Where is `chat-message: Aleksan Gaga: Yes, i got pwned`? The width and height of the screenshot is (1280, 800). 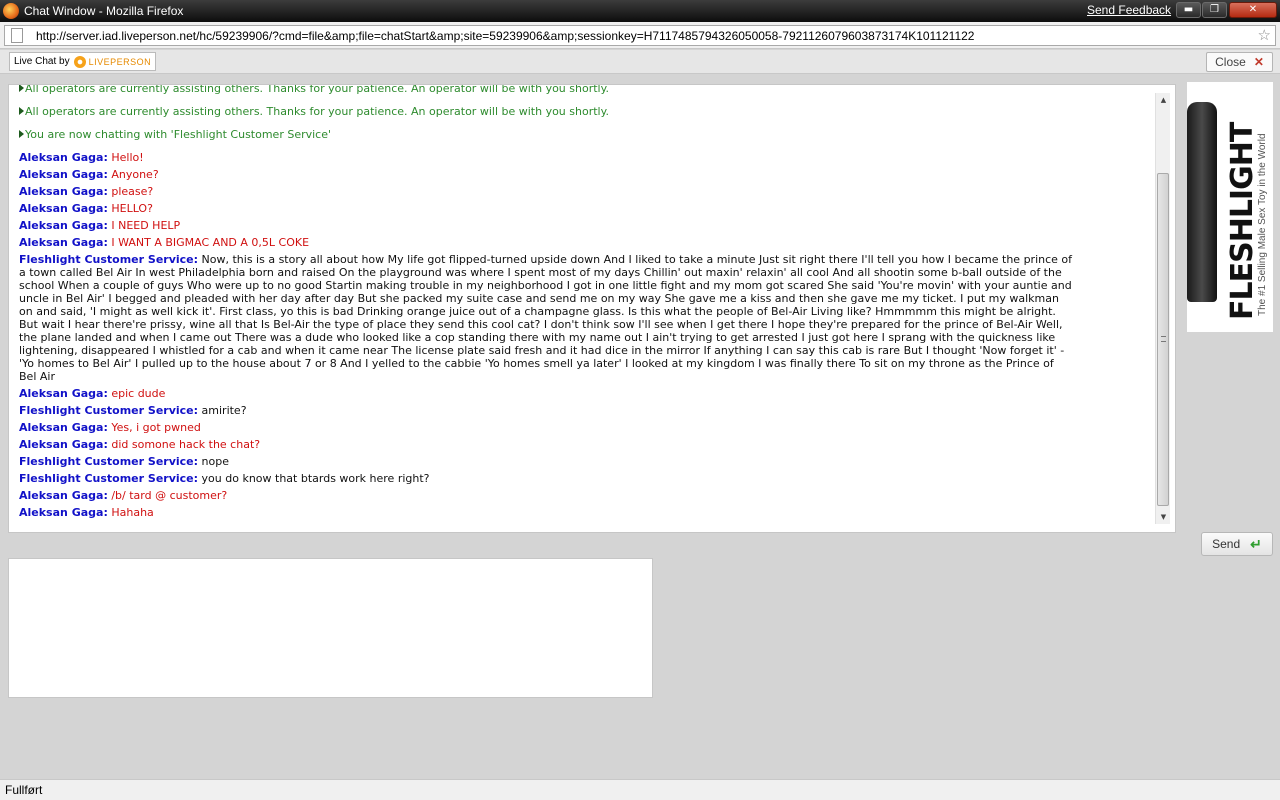 chat-message: Aleksan Gaga: Yes, i got pwned is located at coordinates (586, 427).